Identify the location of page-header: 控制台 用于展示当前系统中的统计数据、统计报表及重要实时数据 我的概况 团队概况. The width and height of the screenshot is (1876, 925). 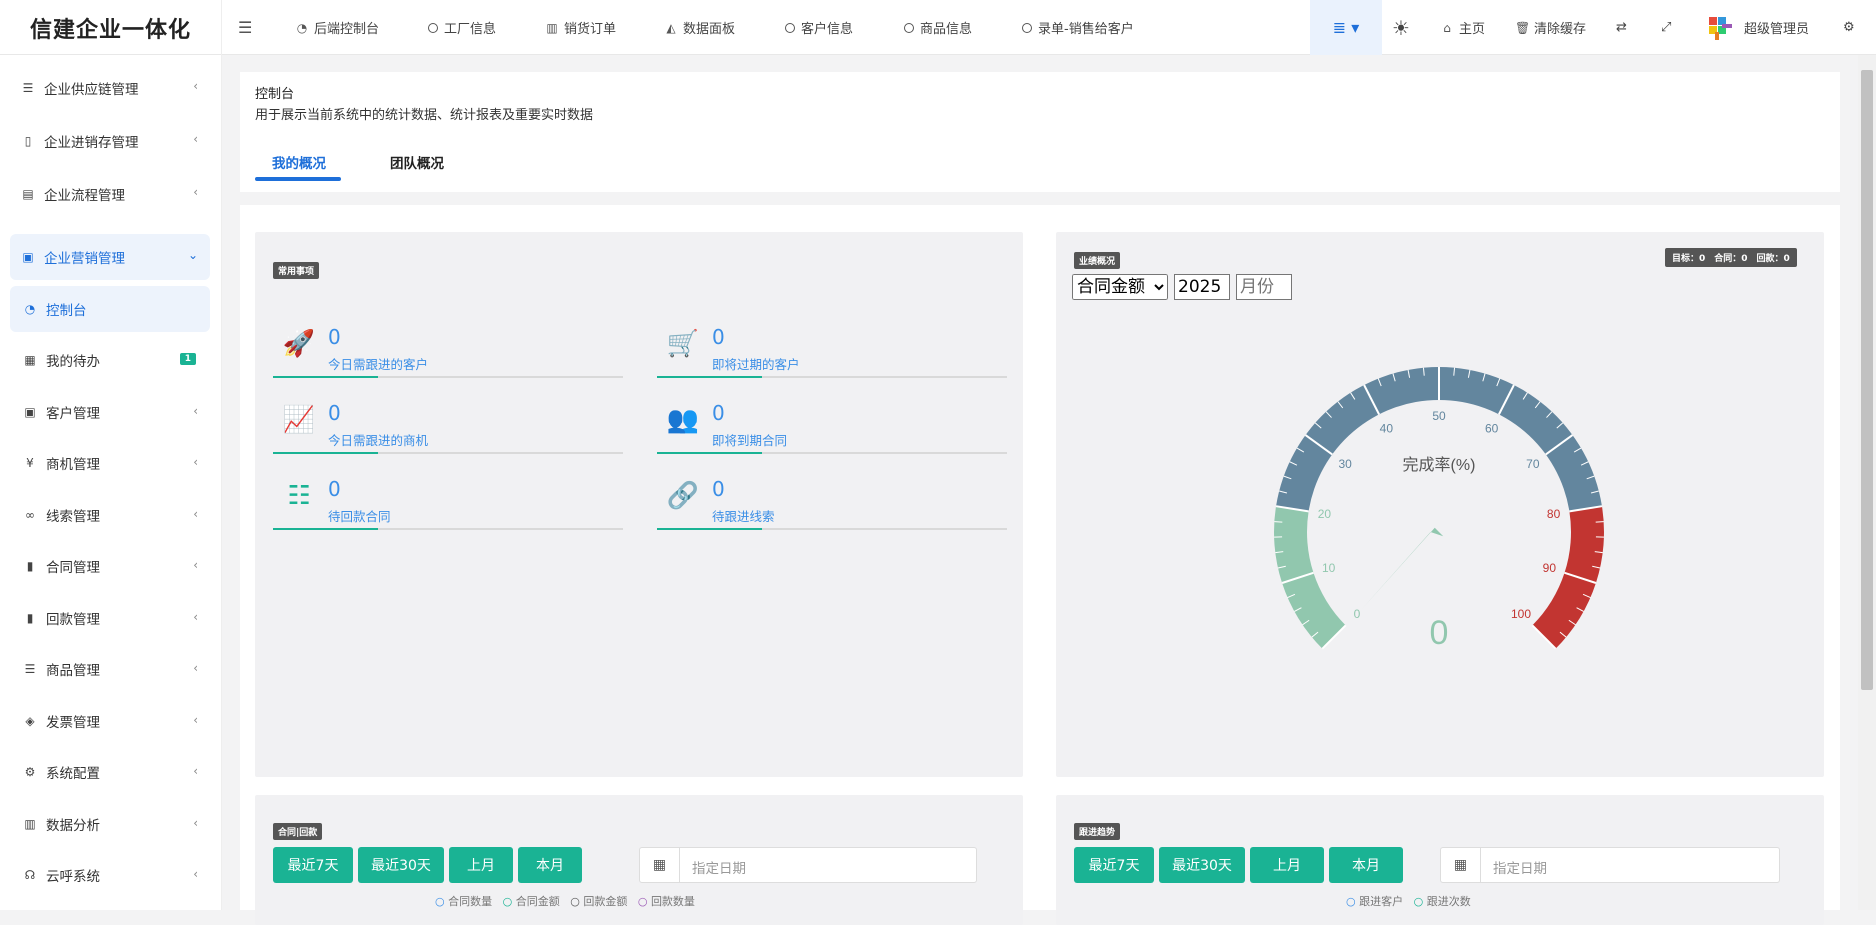
(1040, 132).